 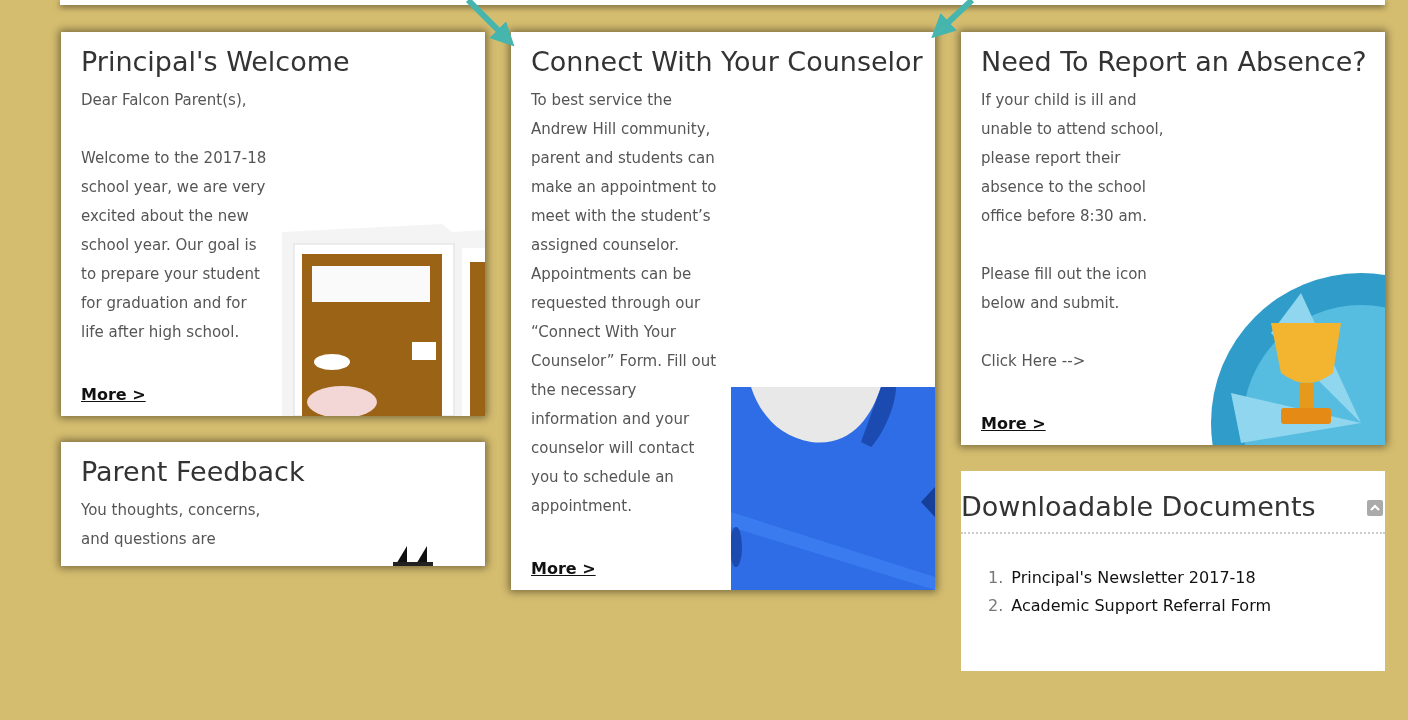 I want to click on paragraph: Dear Falcon Parent(s),, so click(x=164, y=100).